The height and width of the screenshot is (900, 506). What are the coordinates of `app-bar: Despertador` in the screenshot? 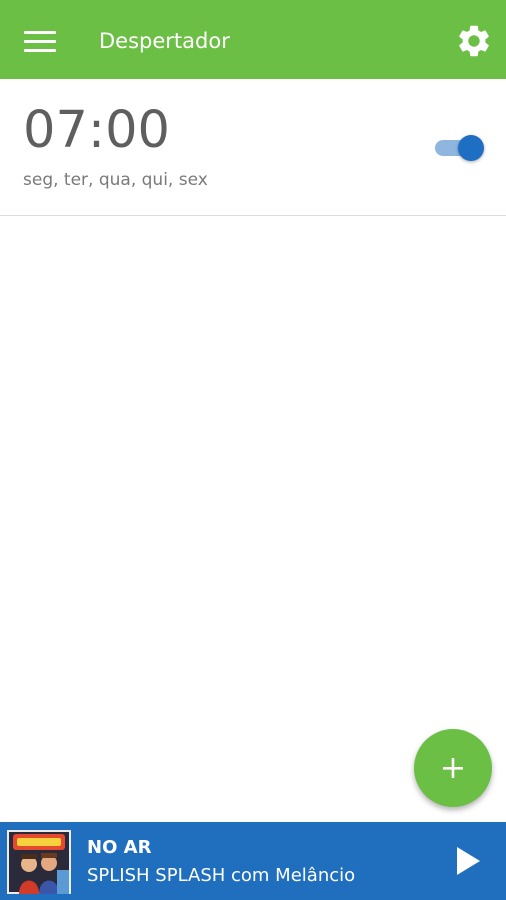 It's located at (253, 39).